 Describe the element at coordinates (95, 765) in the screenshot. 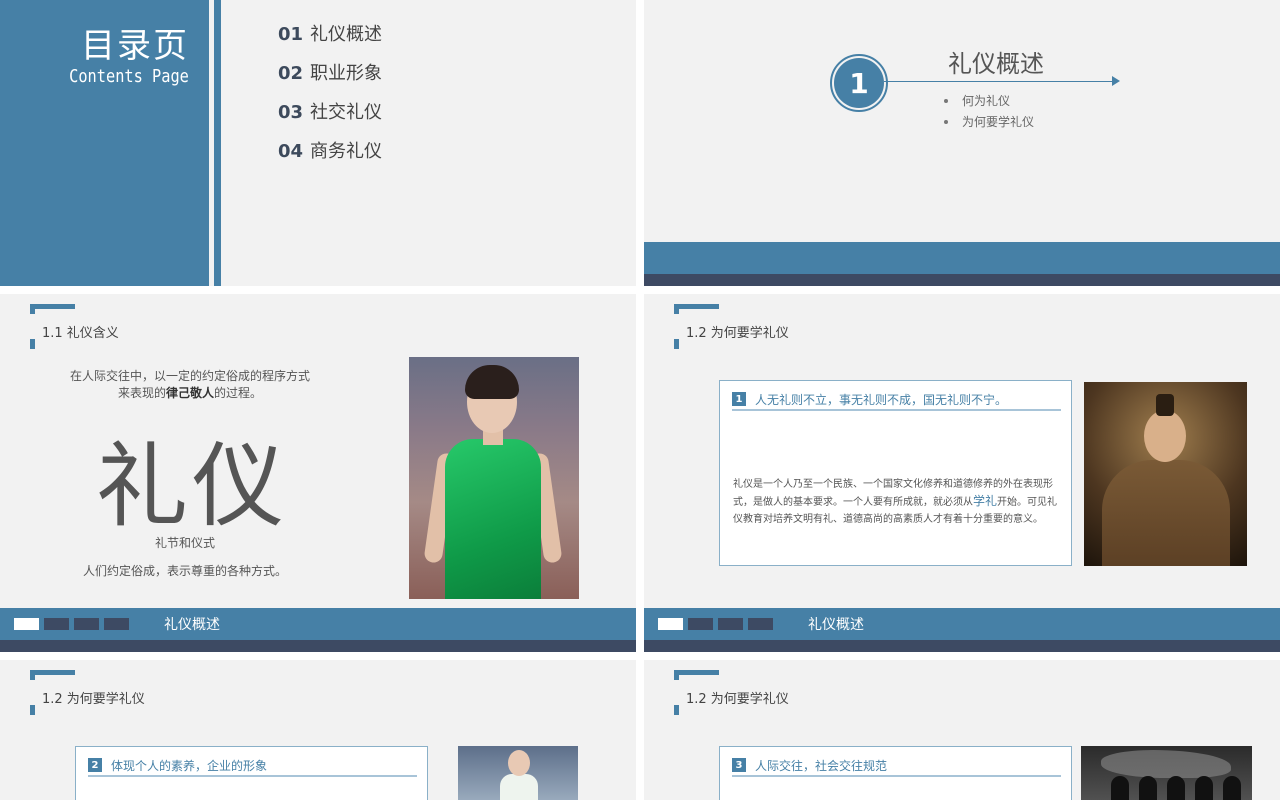

I see `card-badge: 2` at that location.